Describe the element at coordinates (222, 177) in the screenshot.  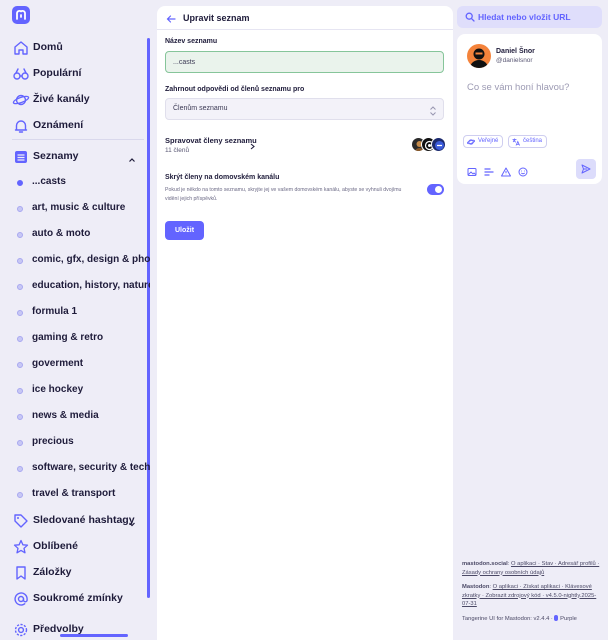
I see `hide-members-label: Skrýt členy na domovském kanálu` at that location.